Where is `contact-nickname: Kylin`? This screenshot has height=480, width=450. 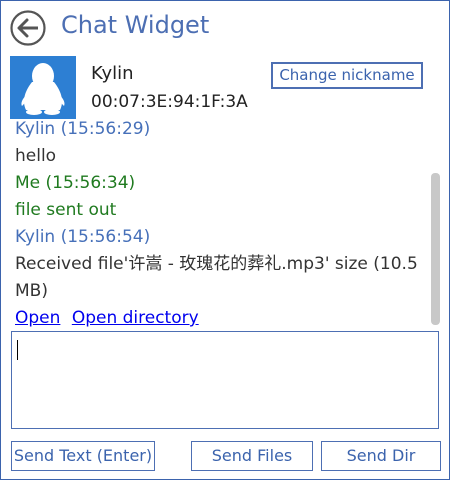 contact-nickname: Kylin is located at coordinates (112, 73).